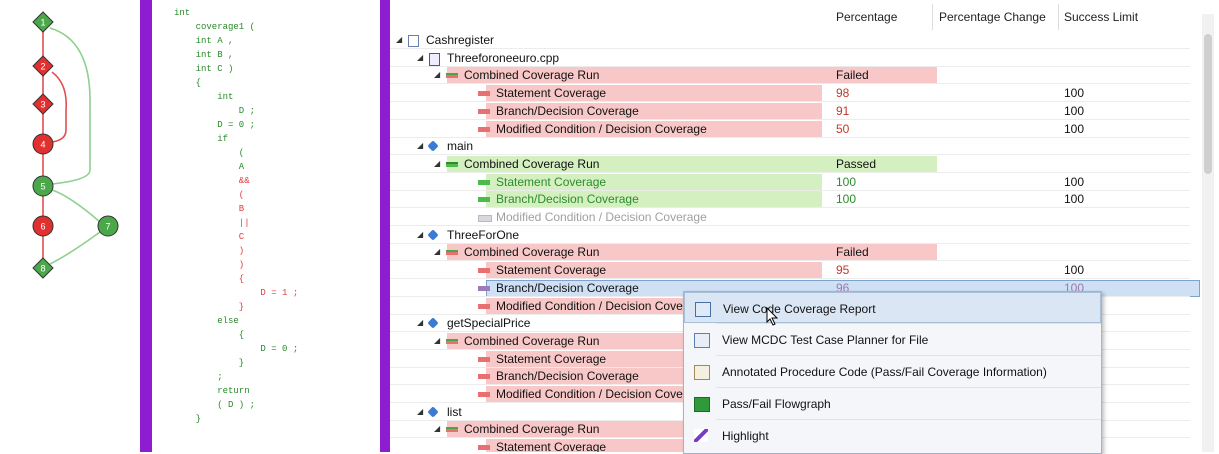 The height and width of the screenshot is (454, 1219). I want to click on planner-icon, so click(702, 340).